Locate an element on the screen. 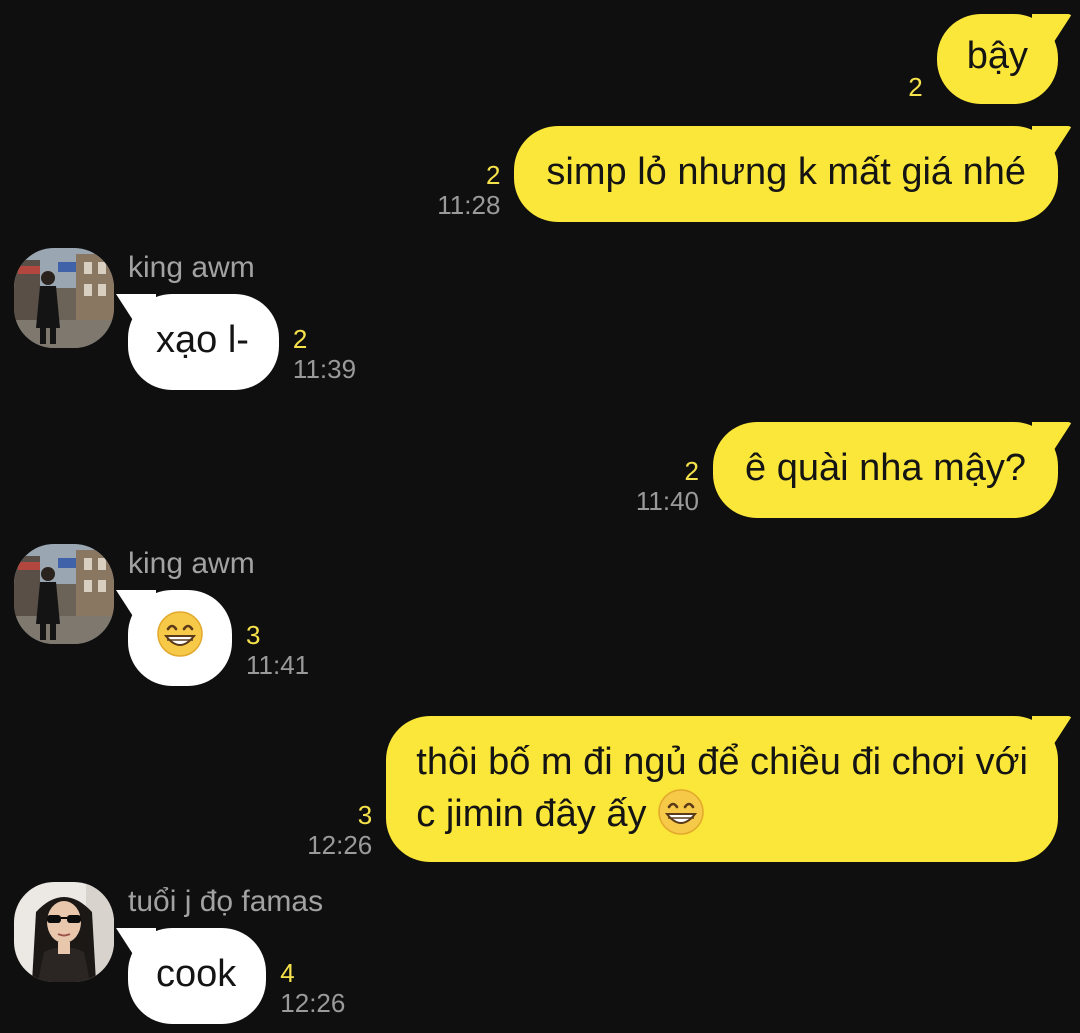  message-meta: 2 is located at coordinates (915, 87).